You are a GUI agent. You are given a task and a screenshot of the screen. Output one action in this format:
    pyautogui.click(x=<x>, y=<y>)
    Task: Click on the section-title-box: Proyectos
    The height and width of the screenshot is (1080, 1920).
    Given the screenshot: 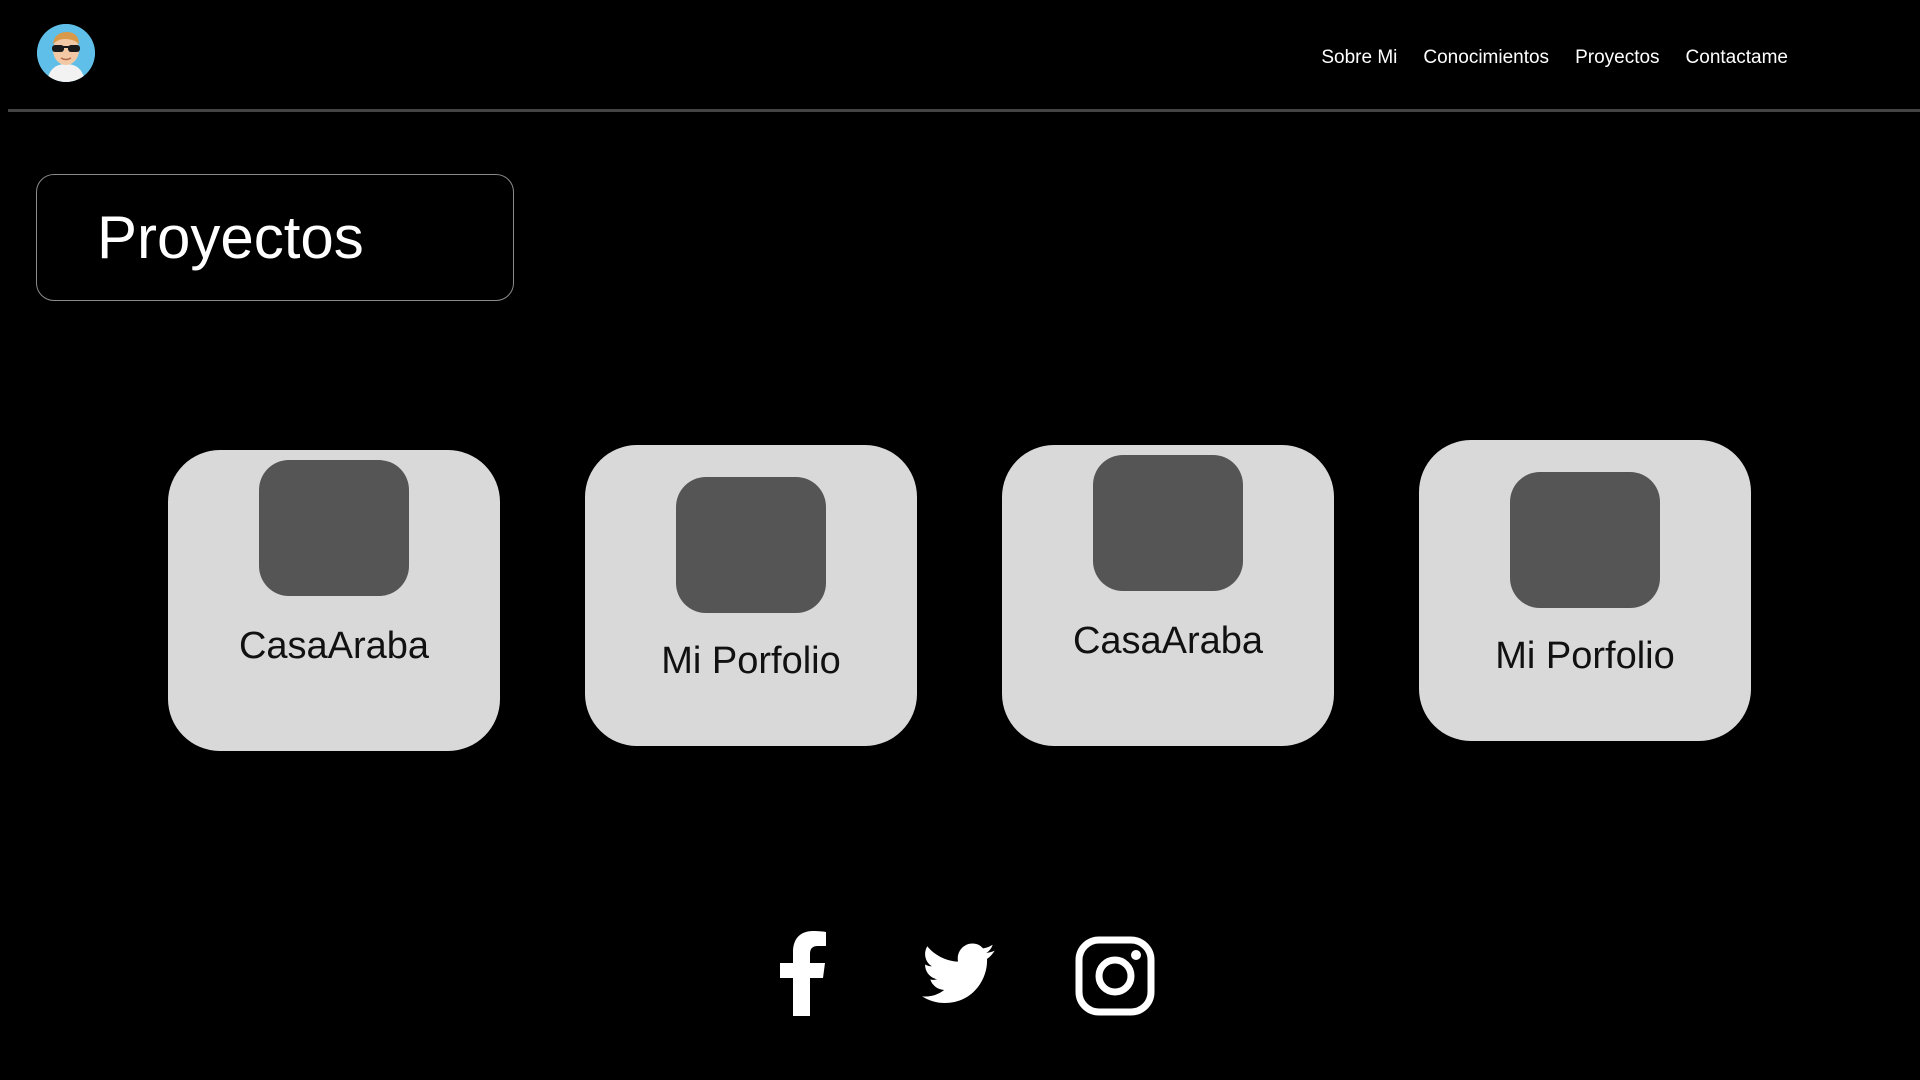 What is the action you would take?
    pyautogui.click(x=275, y=237)
    